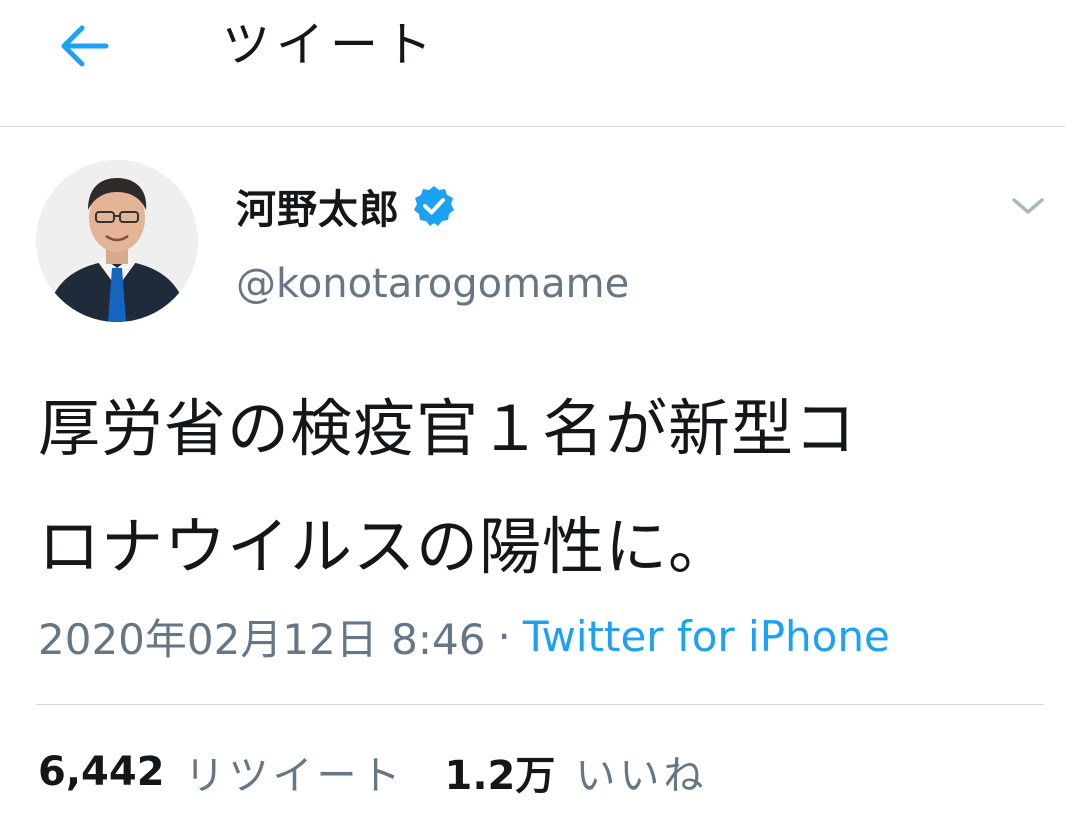 The width and height of the screenshot is (1065, 821). Describe the element at coordinates (432, 284) in the screenshot. I see `author-handle: @konotarogomame` at that location.